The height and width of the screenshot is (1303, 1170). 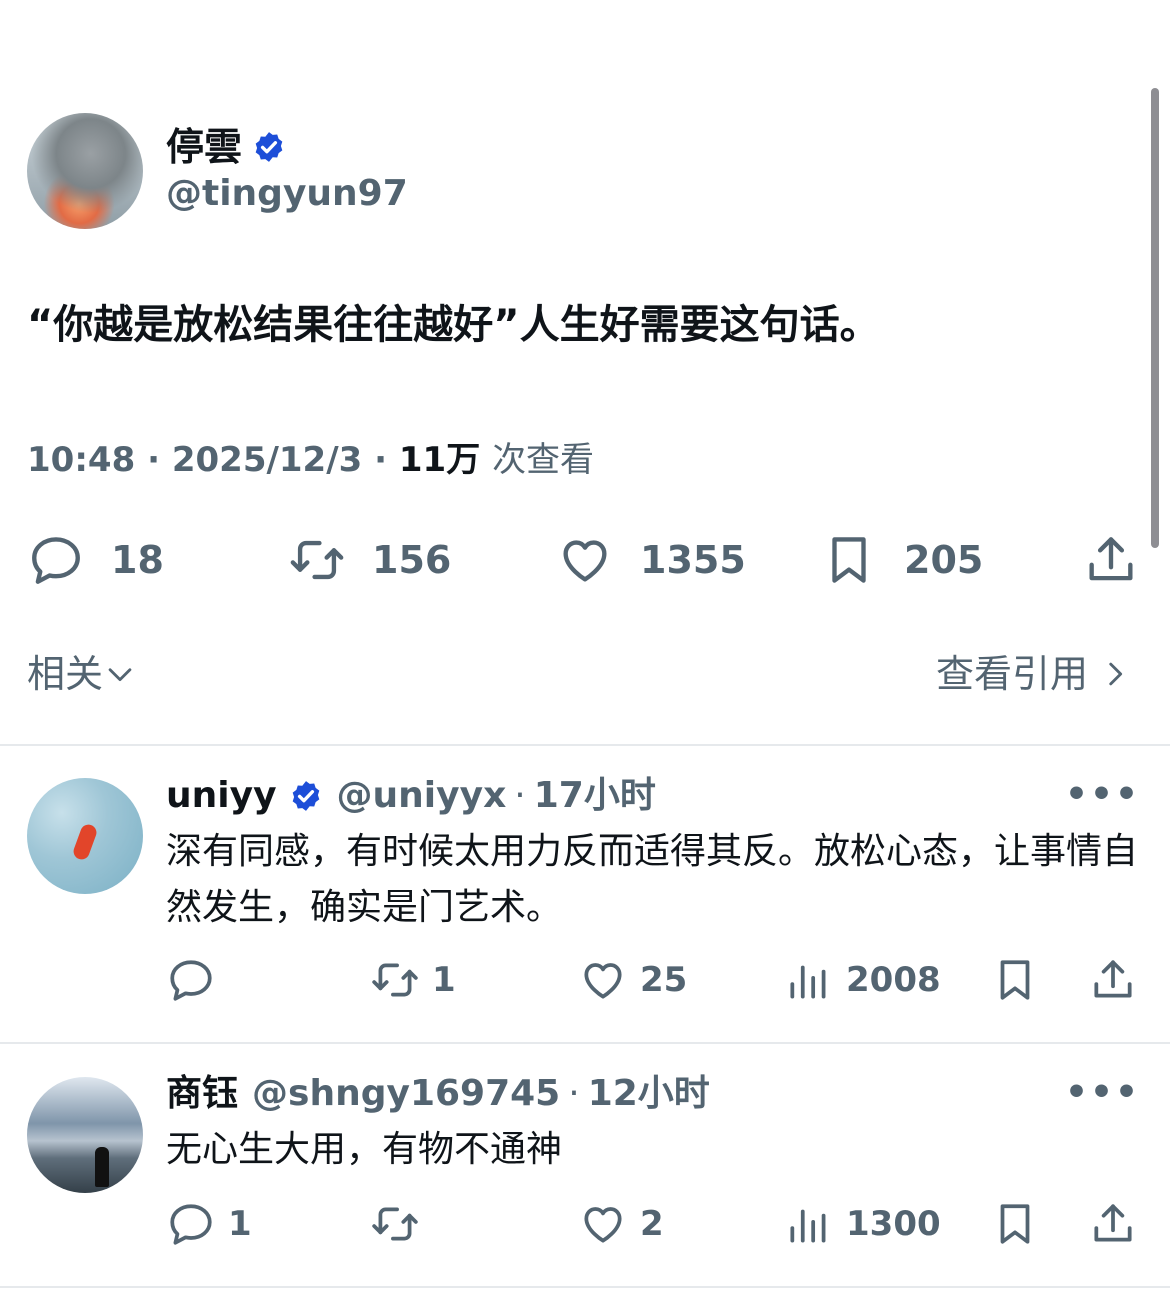 I want to click on views-button: 1300, so click(x=862, y=1224).